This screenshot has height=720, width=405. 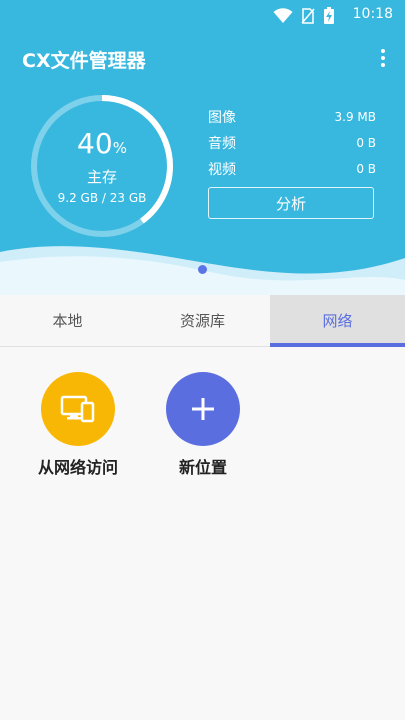 I want to click on status-icons, so click(x=304, y=16).